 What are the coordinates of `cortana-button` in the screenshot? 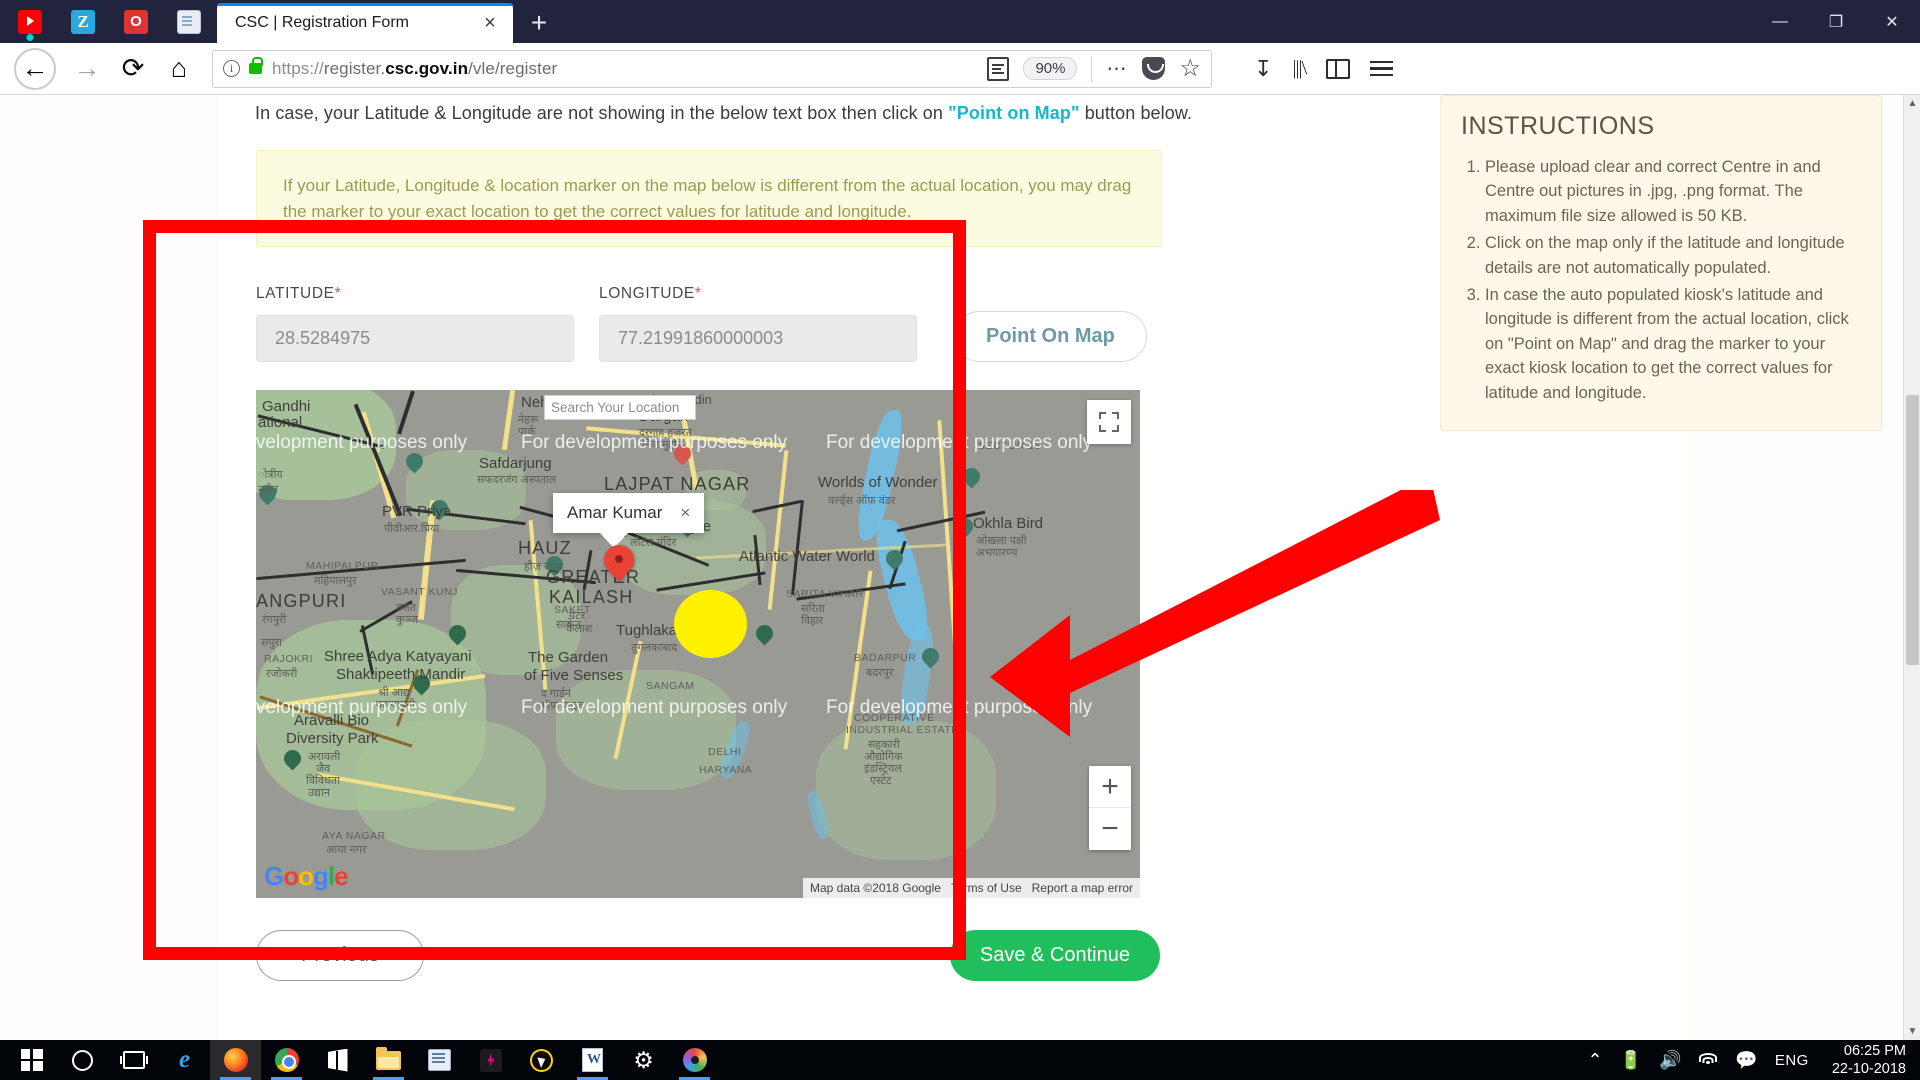 It's located at (82, 1060).